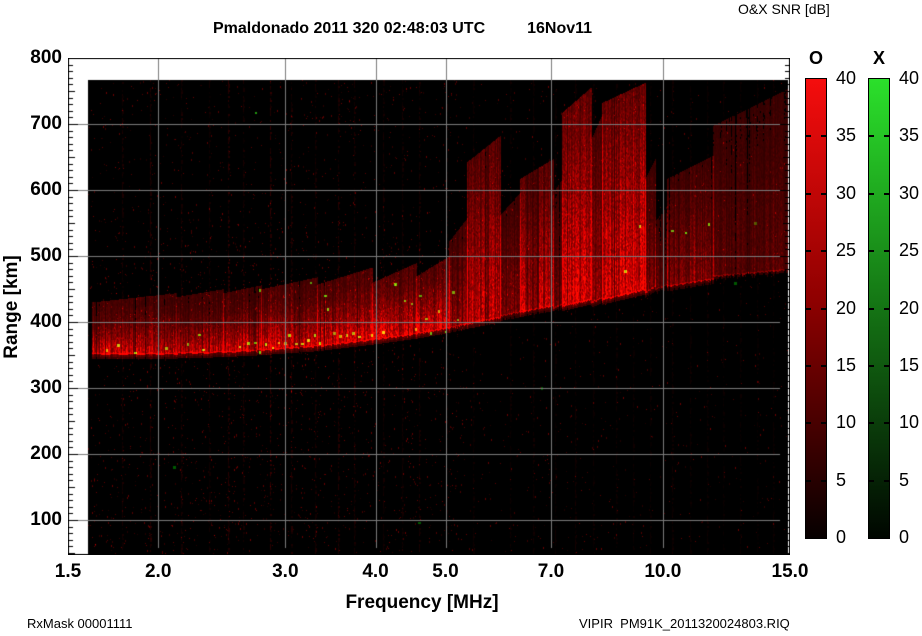 The height and width of the screenshot is (636, 922). I want to click on y-tick-label: 100, so click(46, 520).